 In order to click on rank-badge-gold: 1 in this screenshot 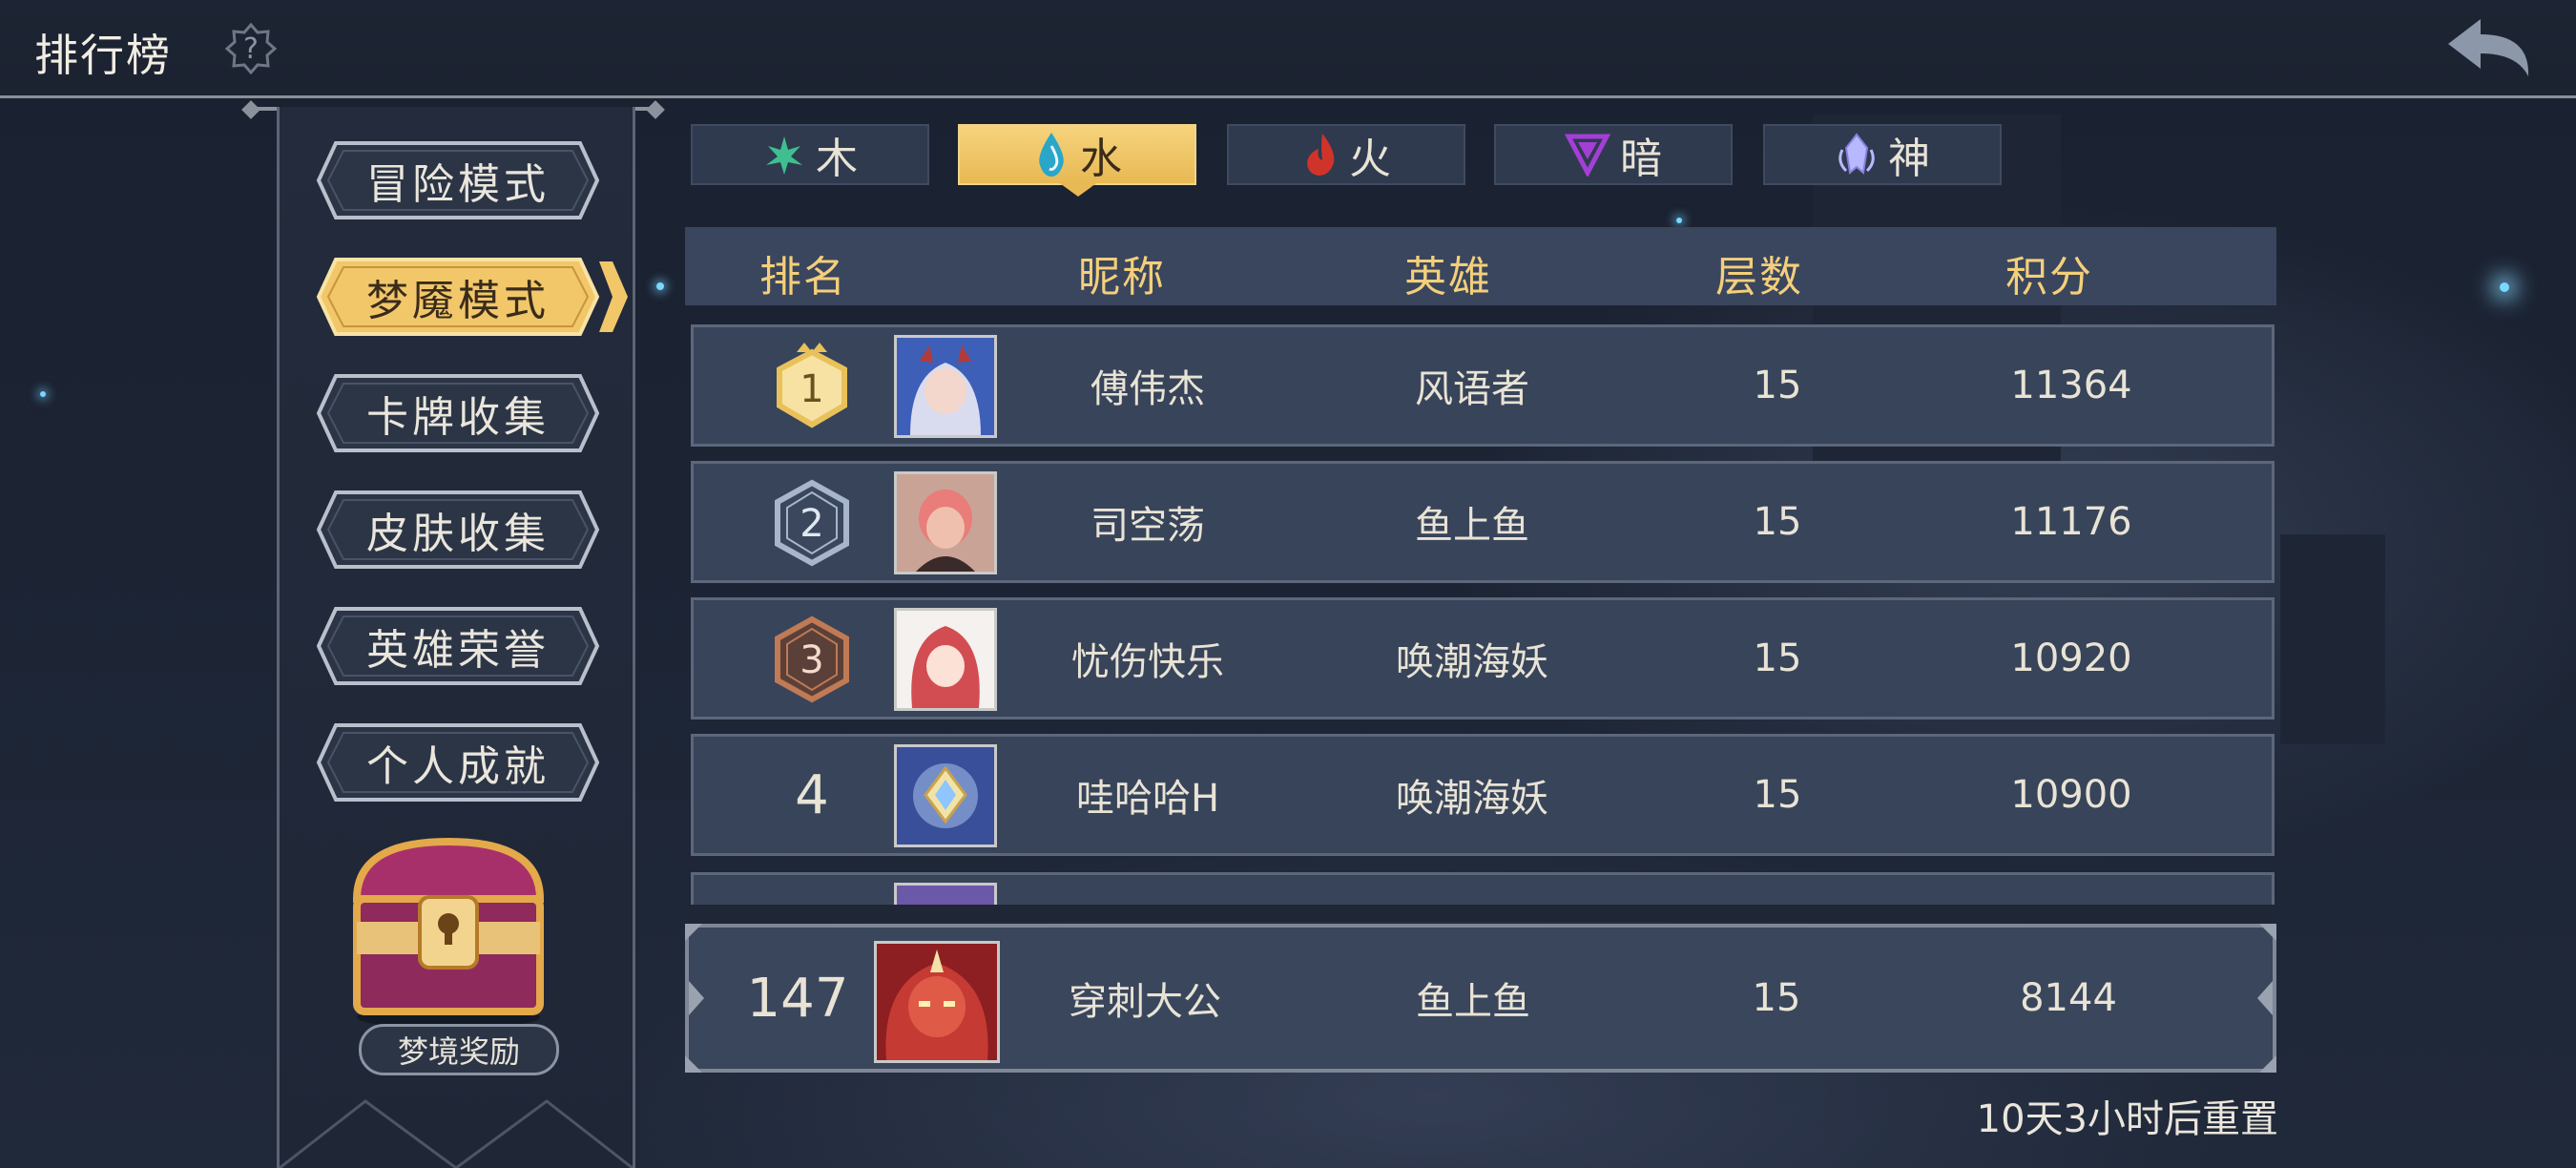, I will do `click(812, 385)`.